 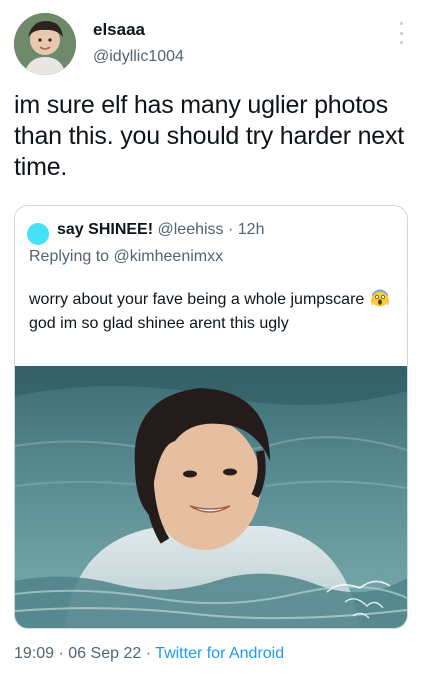 What do you see at coordinates (138, 57) in the screenshot?
I see `author-handle: @idyllic1004` at bounding box center [138, 57].